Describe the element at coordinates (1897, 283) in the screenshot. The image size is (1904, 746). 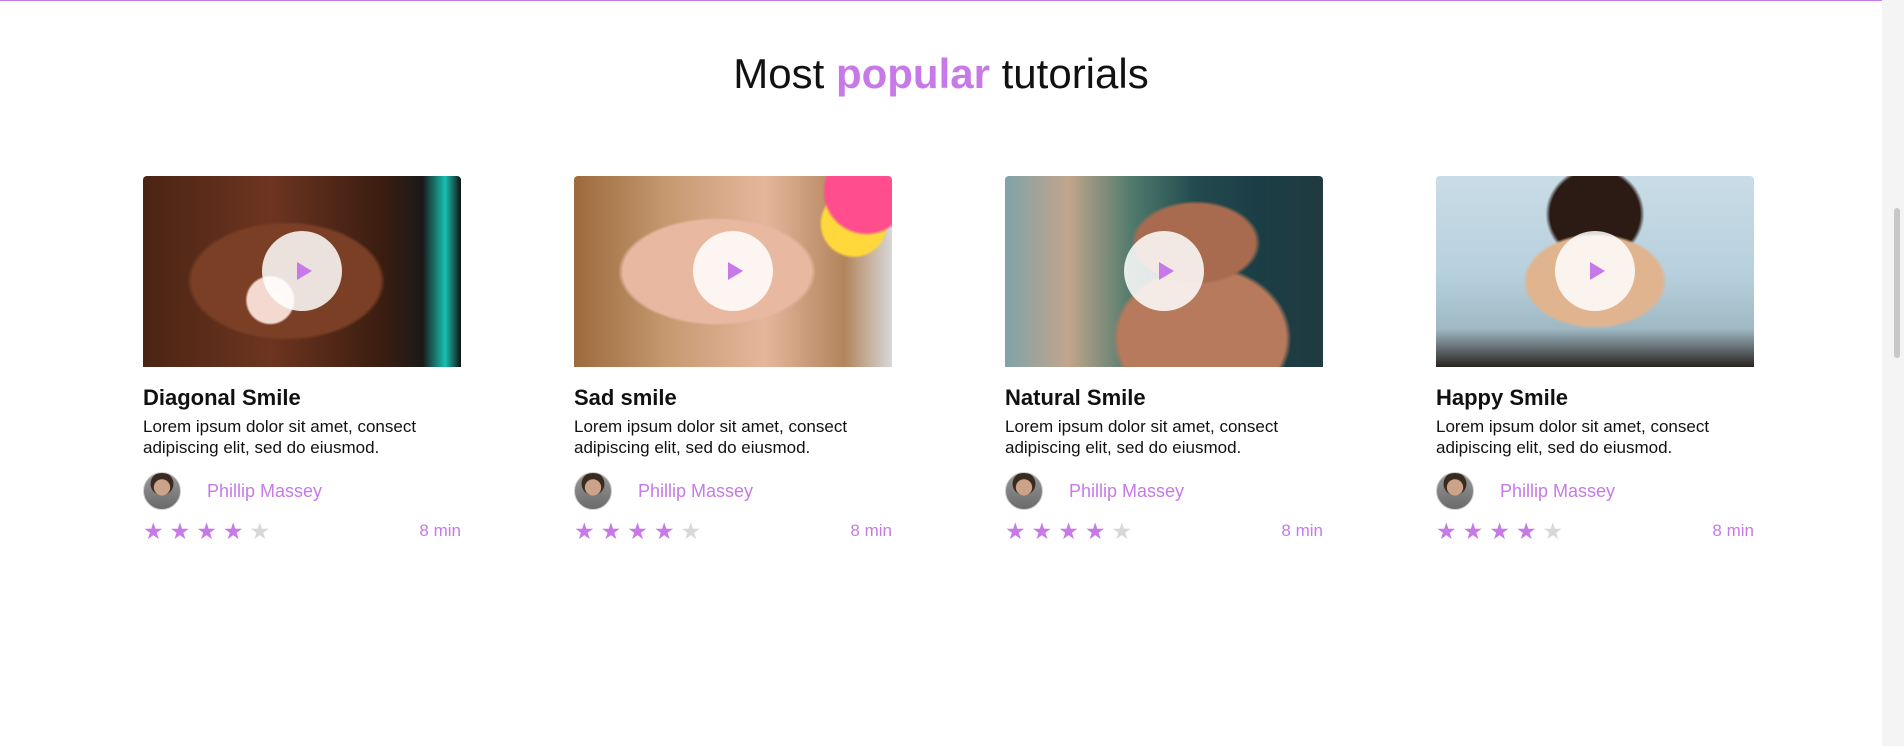
I see `scrollbar-thumb` at that location.